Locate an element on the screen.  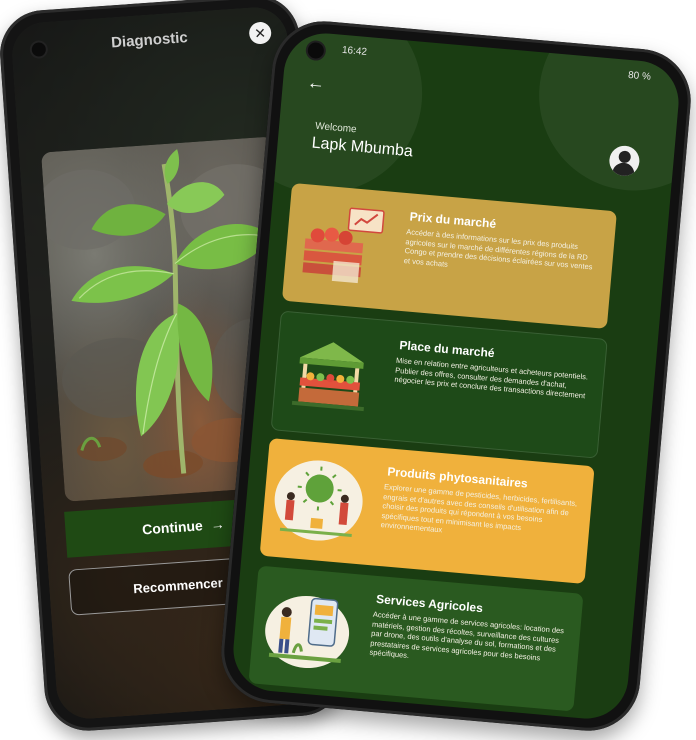
arrow-right-icon: → is located at coordinates (218, 524).